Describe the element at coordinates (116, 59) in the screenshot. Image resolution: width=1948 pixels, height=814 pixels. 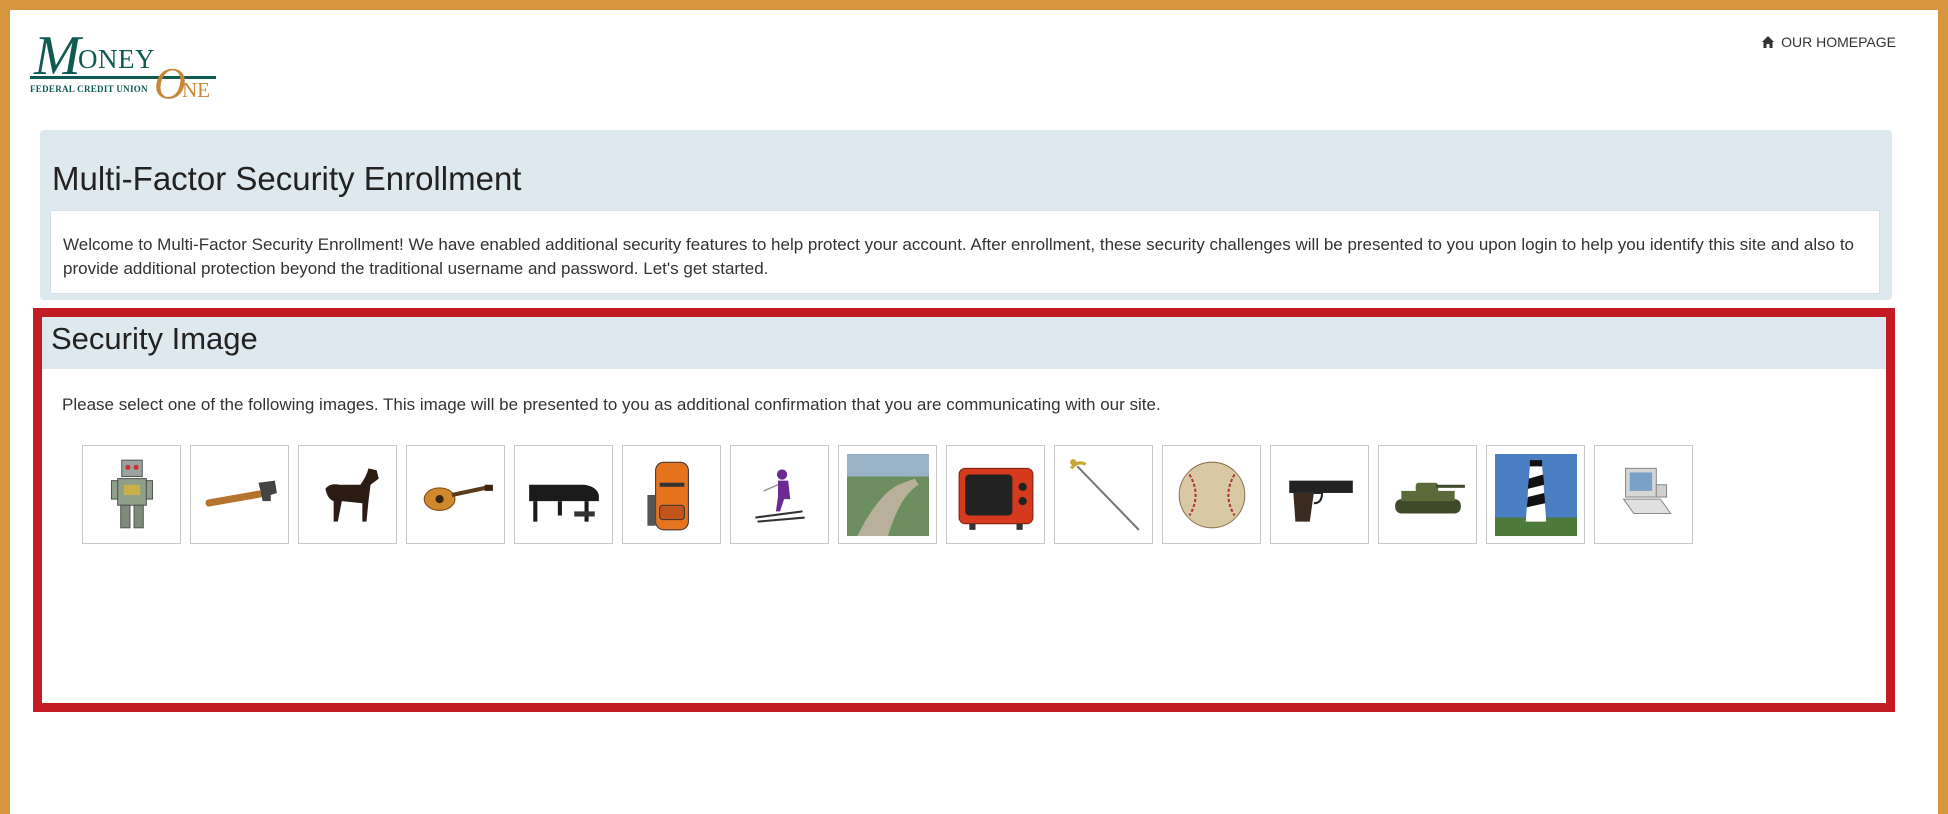
I see `logo-word-oney: ONEY` at that location.